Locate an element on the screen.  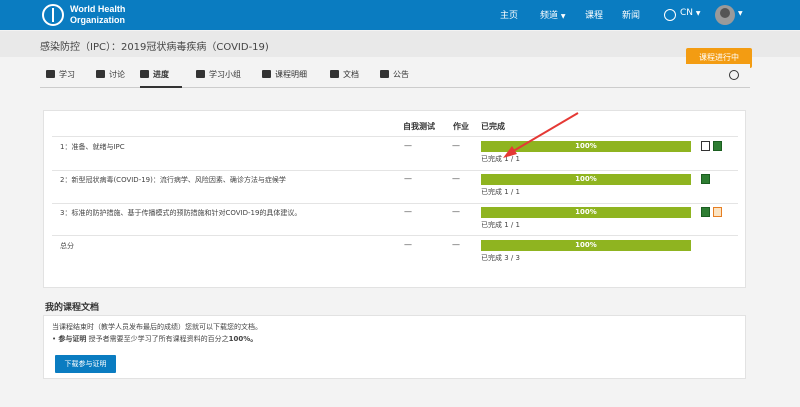
download-certificate-button: 下载参与证明 is located at coordinates (85, 364).